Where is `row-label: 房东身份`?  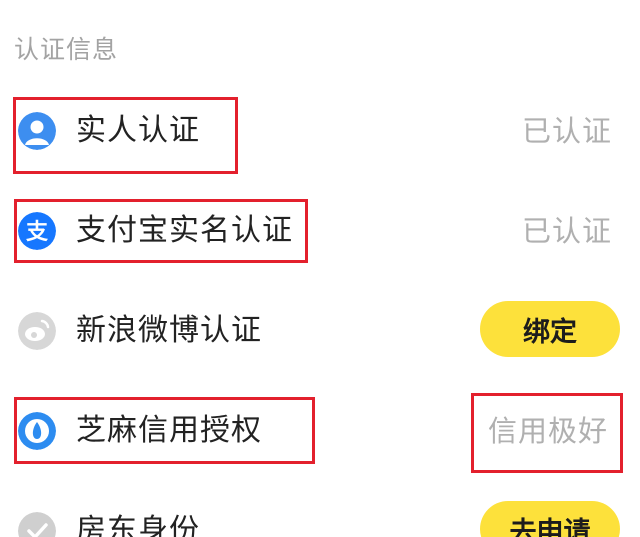 row-label: 房东身份 is located at coordinates (138, 525).